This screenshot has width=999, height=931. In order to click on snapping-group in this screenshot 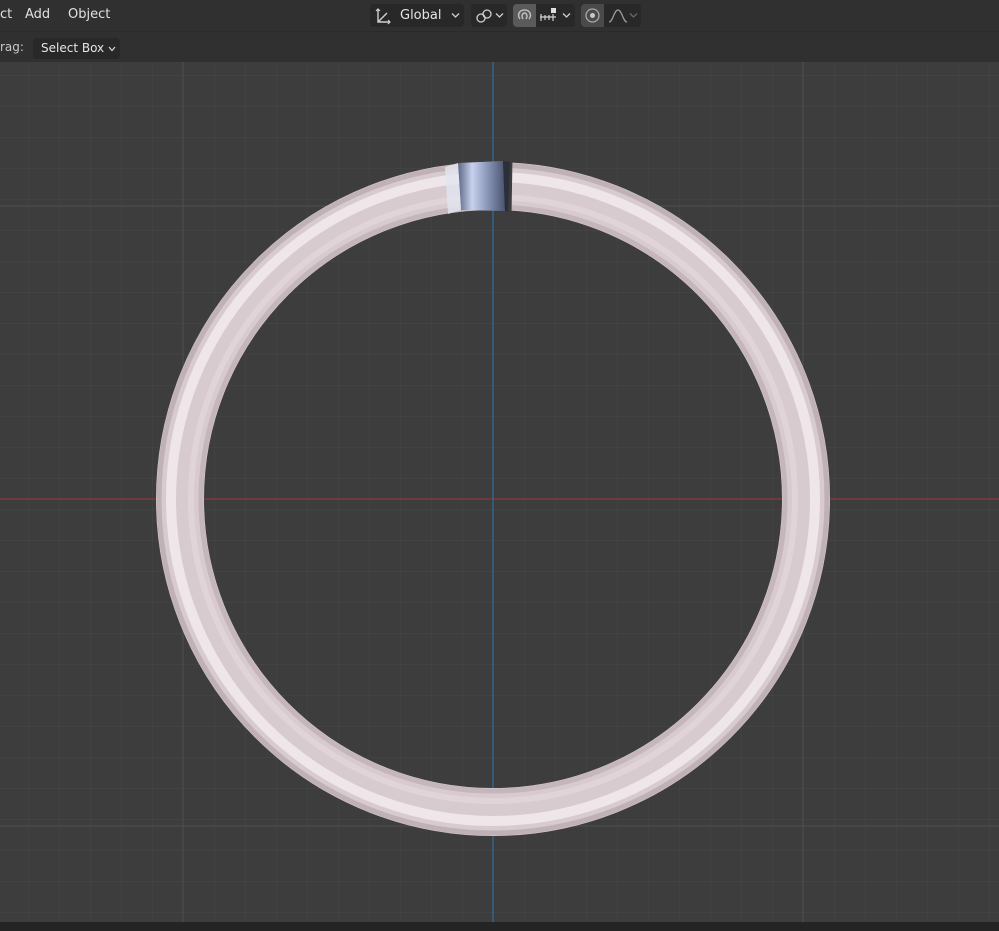, I will do `click(544, 15)`.